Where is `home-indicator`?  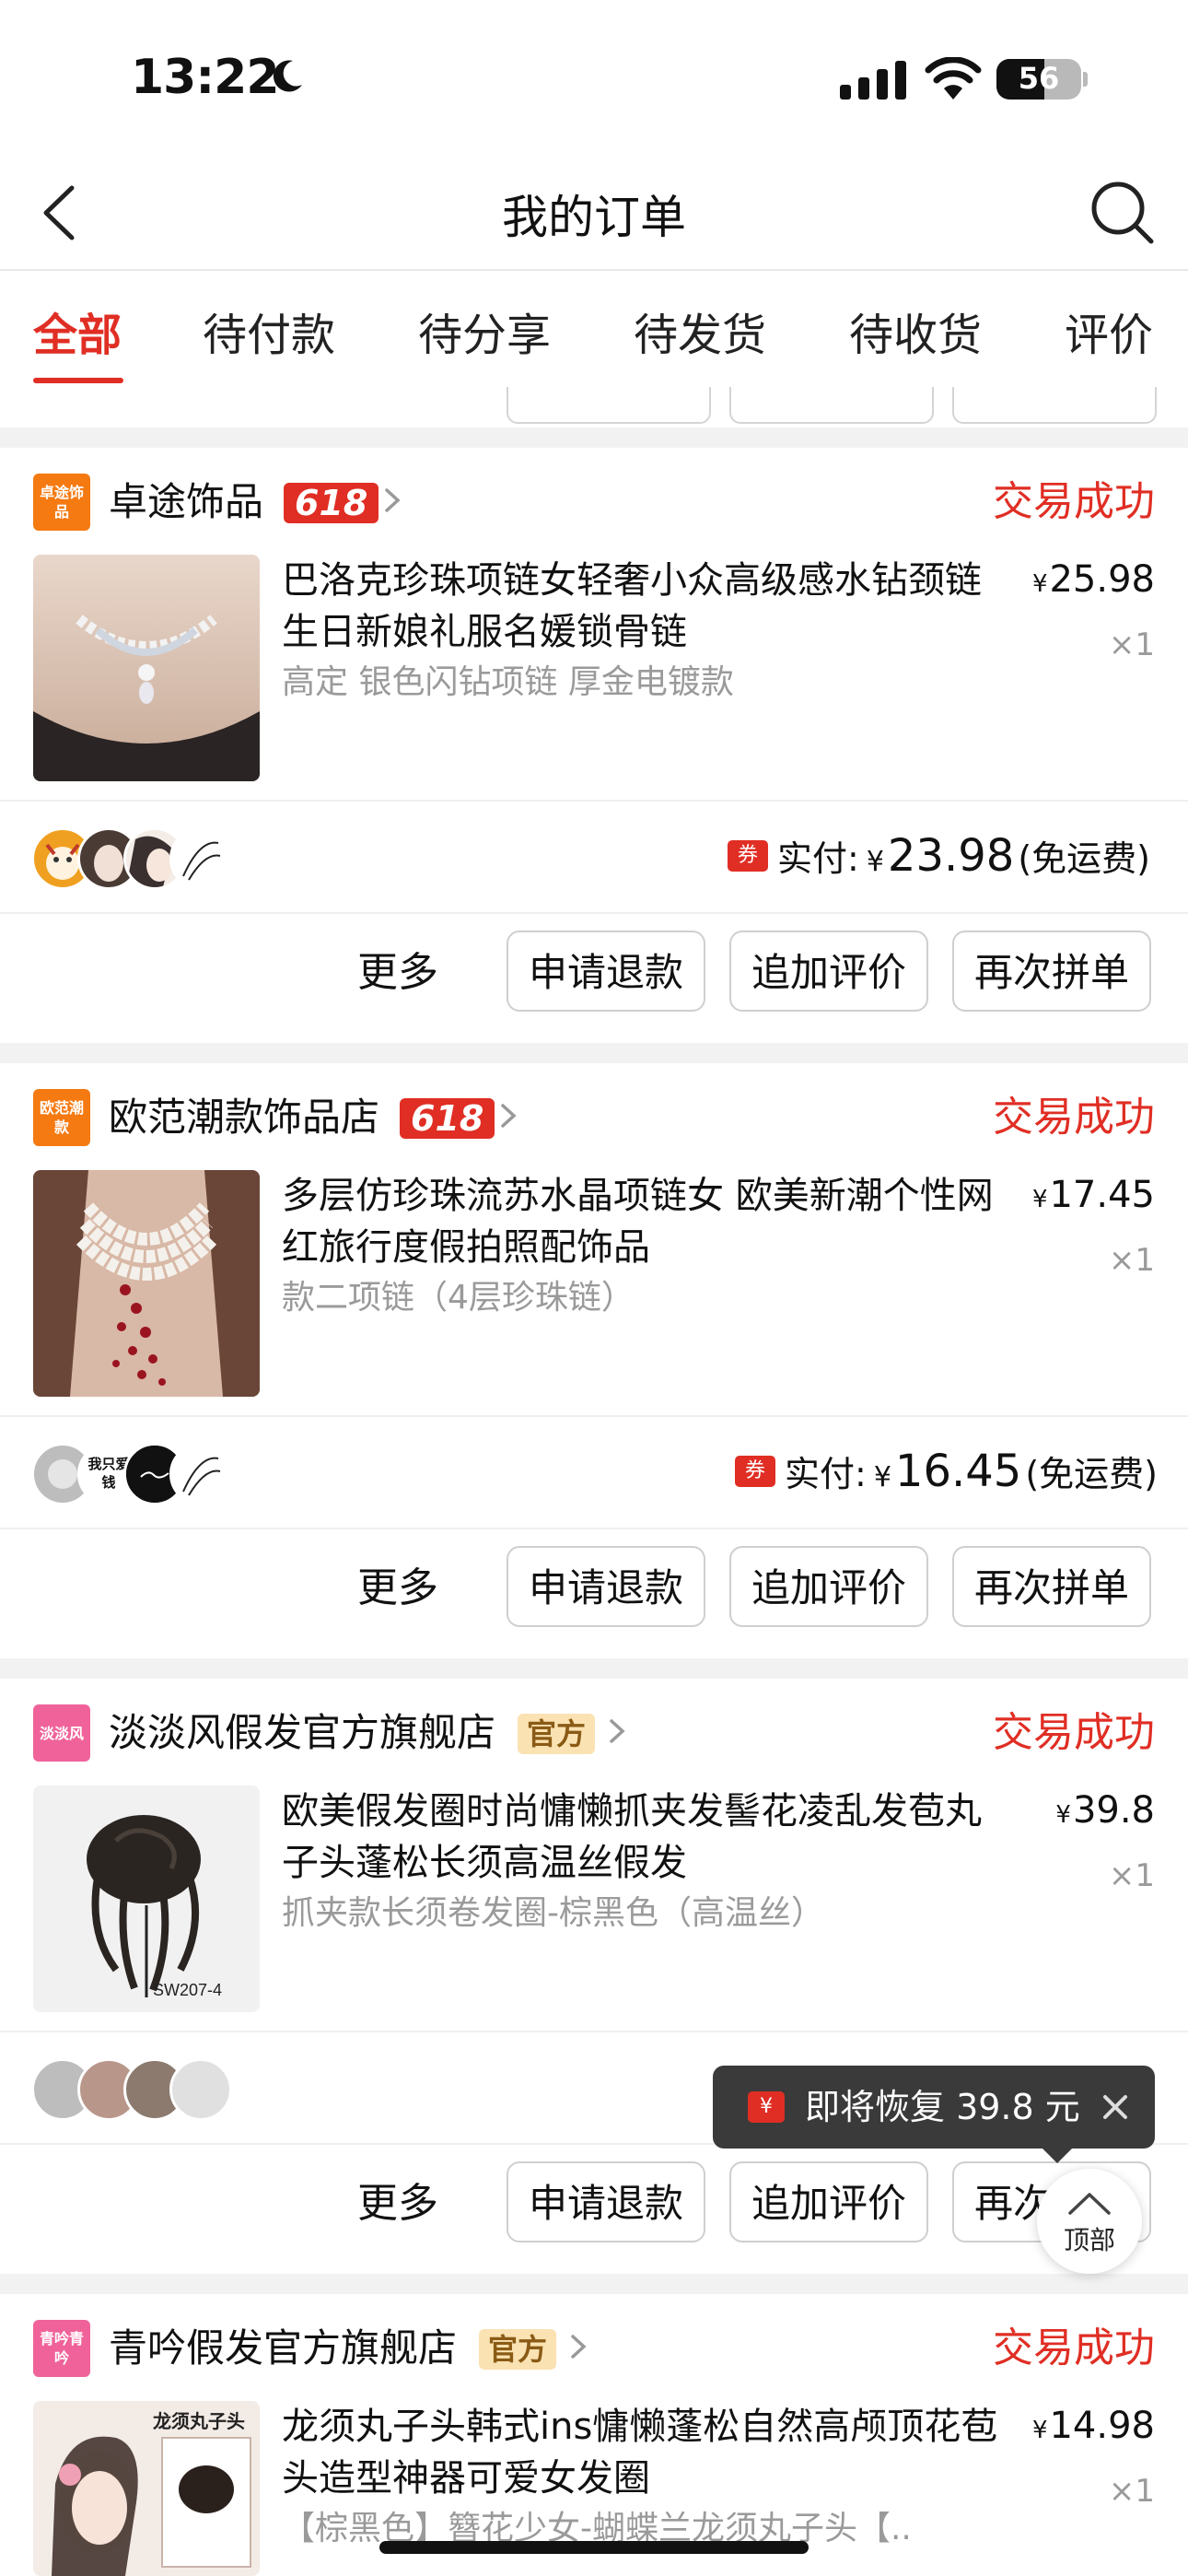
home-indicator is located at coordinates (594, 2547).